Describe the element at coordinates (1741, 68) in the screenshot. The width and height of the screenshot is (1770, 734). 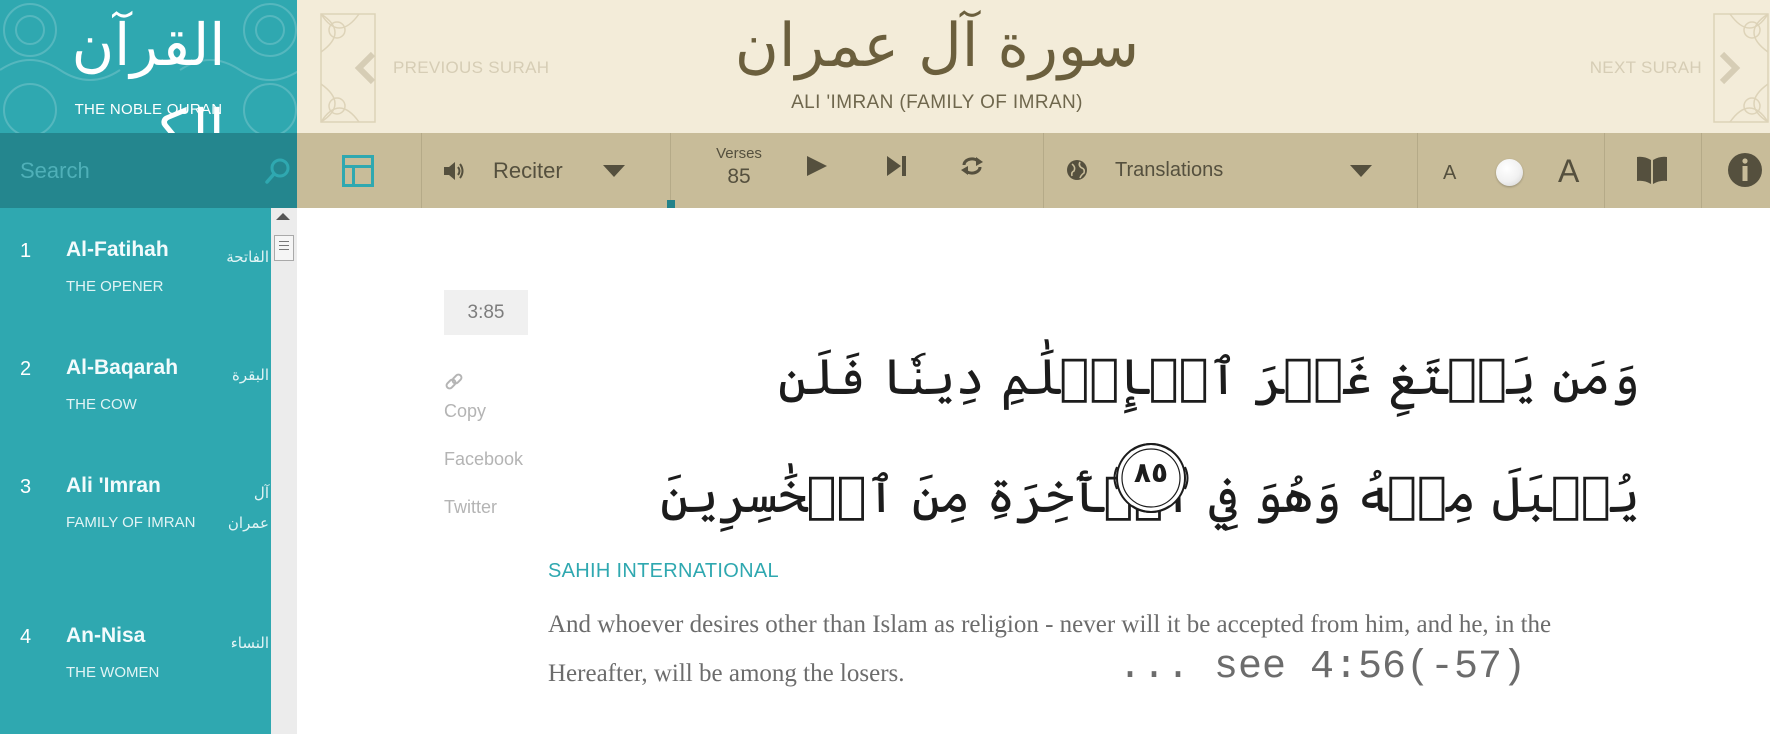
I see `ornament-corner-icon` at that location.